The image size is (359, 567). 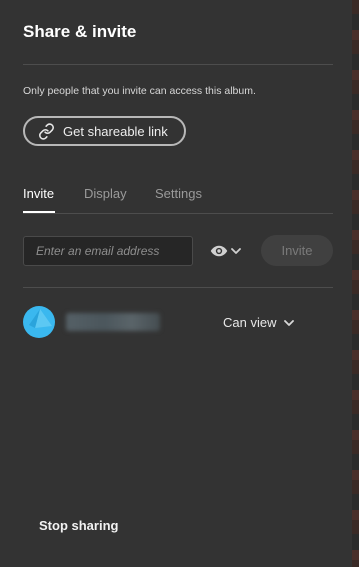 I want to click on email-input, so click(x=108, y=251).